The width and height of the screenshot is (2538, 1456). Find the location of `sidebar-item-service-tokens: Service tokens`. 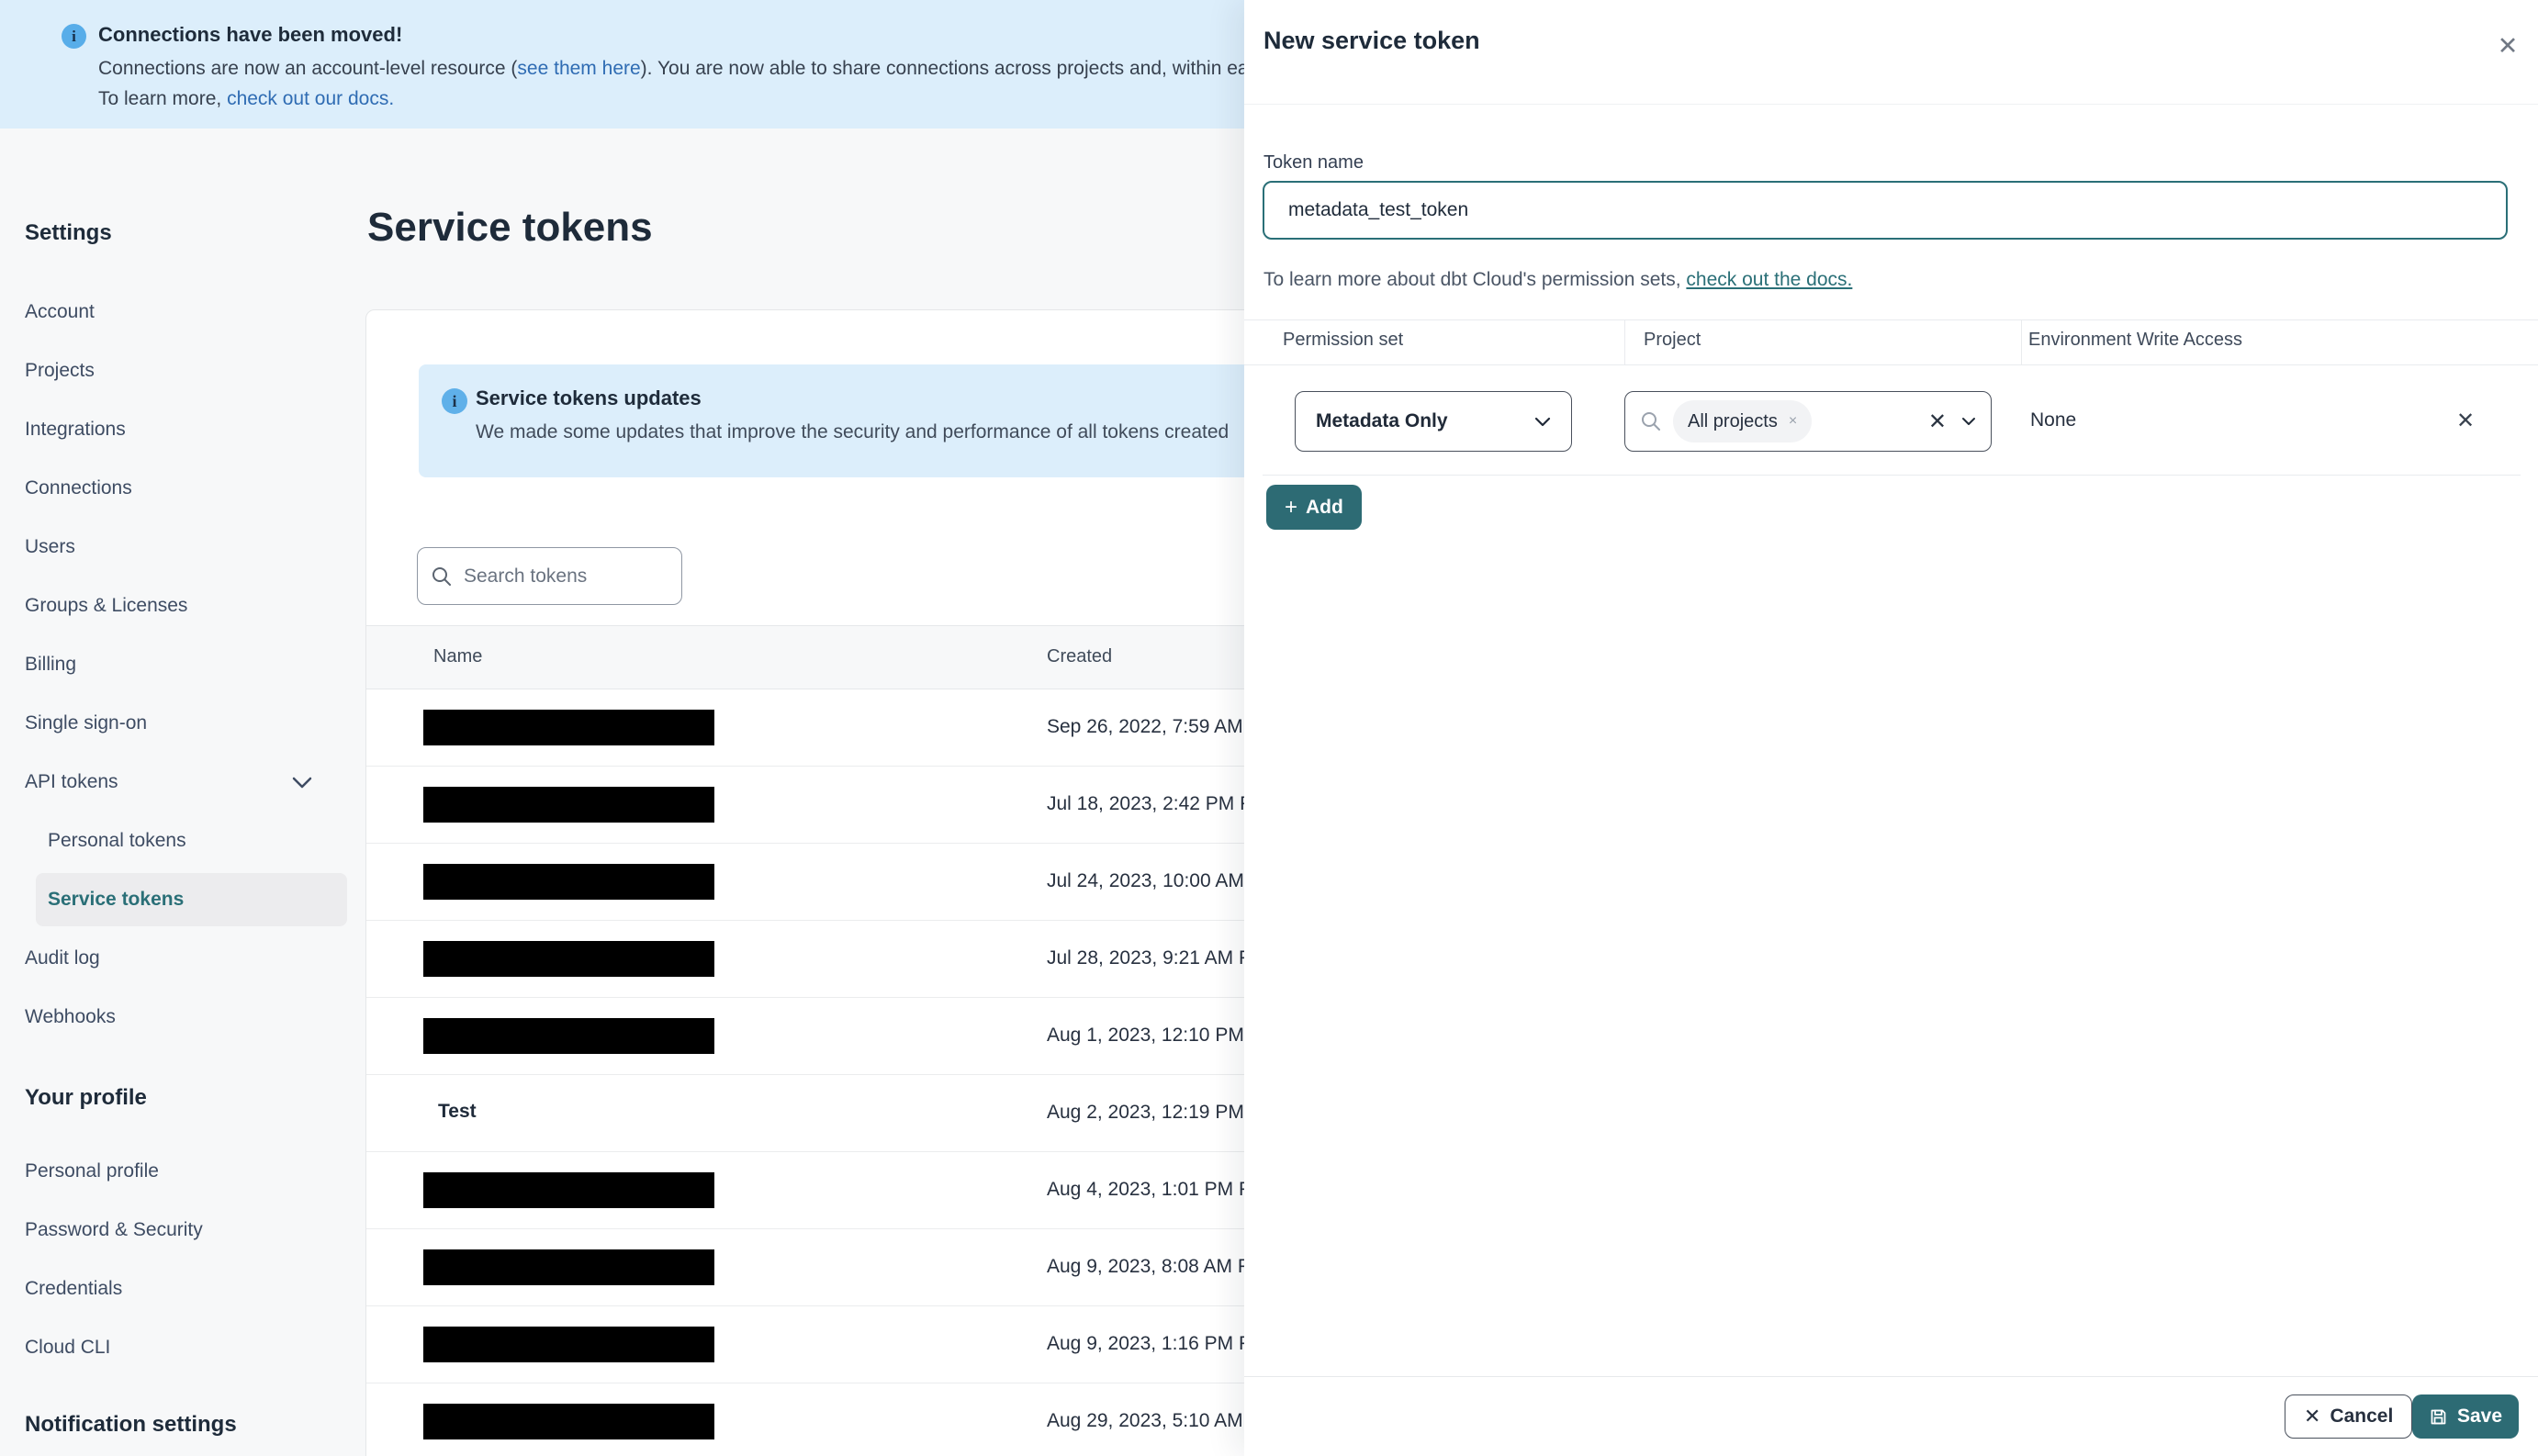

sidebar-item-service-tokens: Service tokens is located at coordinates (192, 899).